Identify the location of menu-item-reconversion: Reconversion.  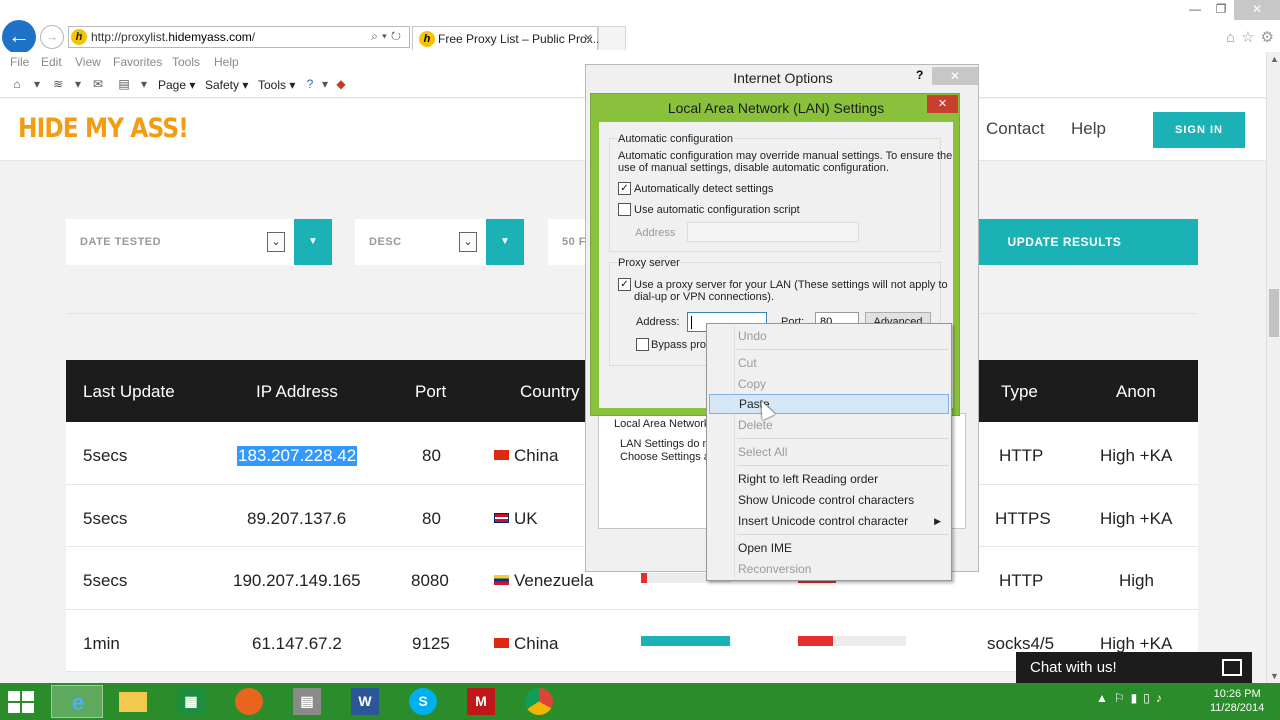
(829, 569).